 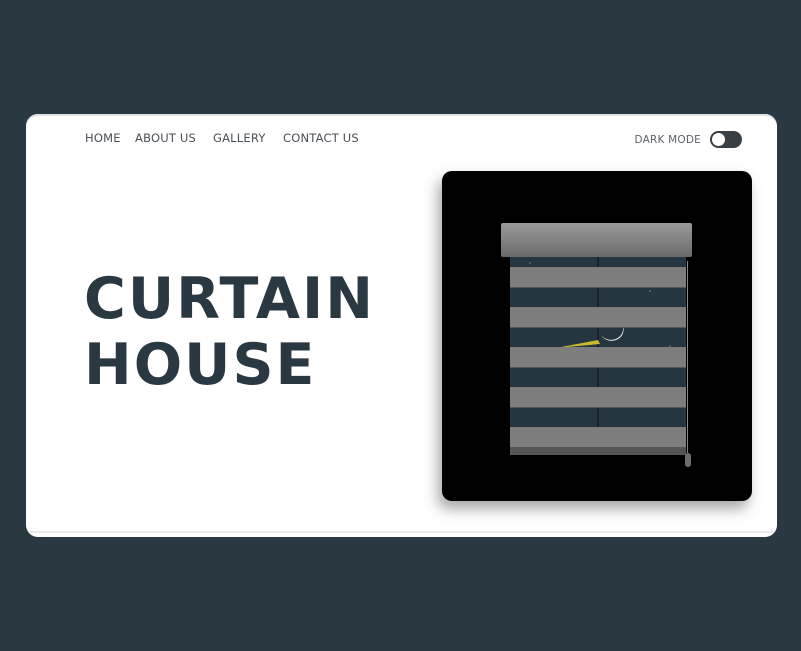 What do you see at coordinates (200, 365) in the screenshot?
I see `title-line-2: HOUSE` at bounding box center [200, 365].